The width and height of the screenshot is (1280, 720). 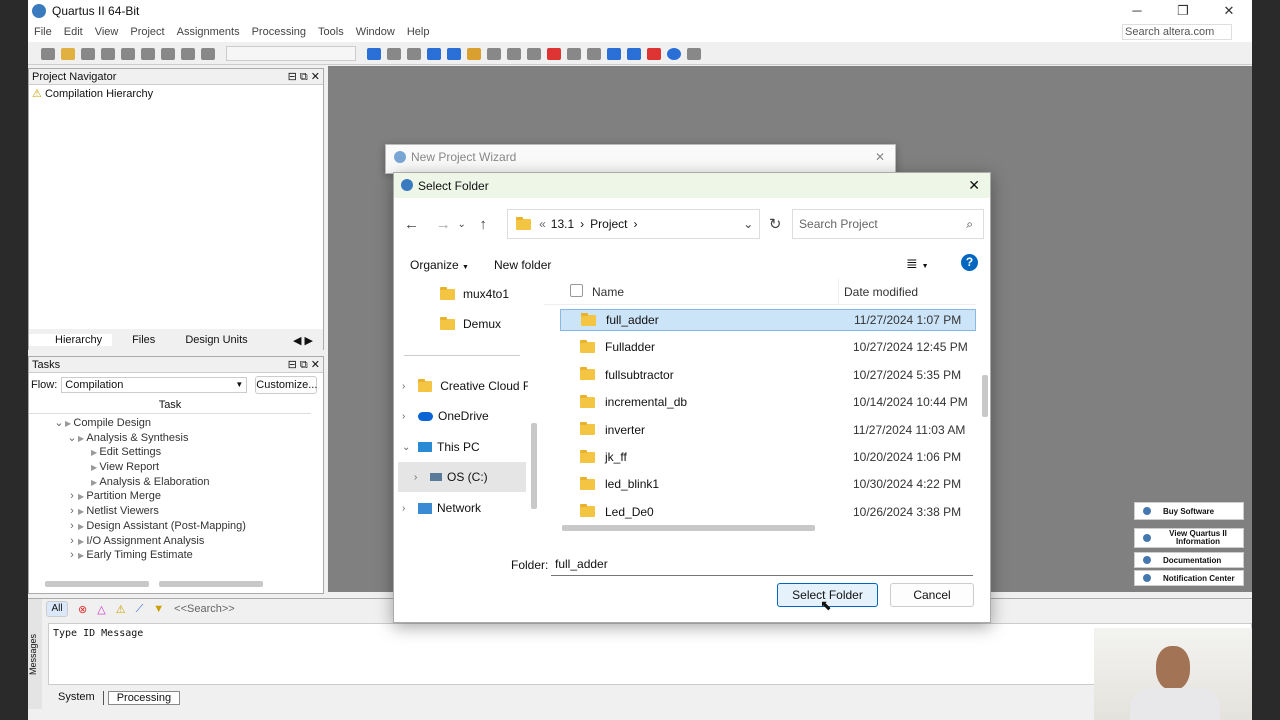 What do you see at coordinates (461, 447) in the screenshot?
I see `nav-item-this-pc: ⌄ This PC` at bounding box center [461, 447].